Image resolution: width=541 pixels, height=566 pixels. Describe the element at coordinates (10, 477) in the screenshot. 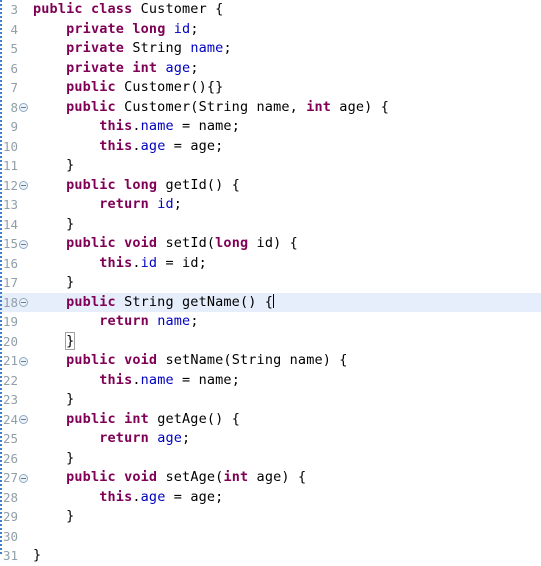

I see `line-number: 27` at that location.